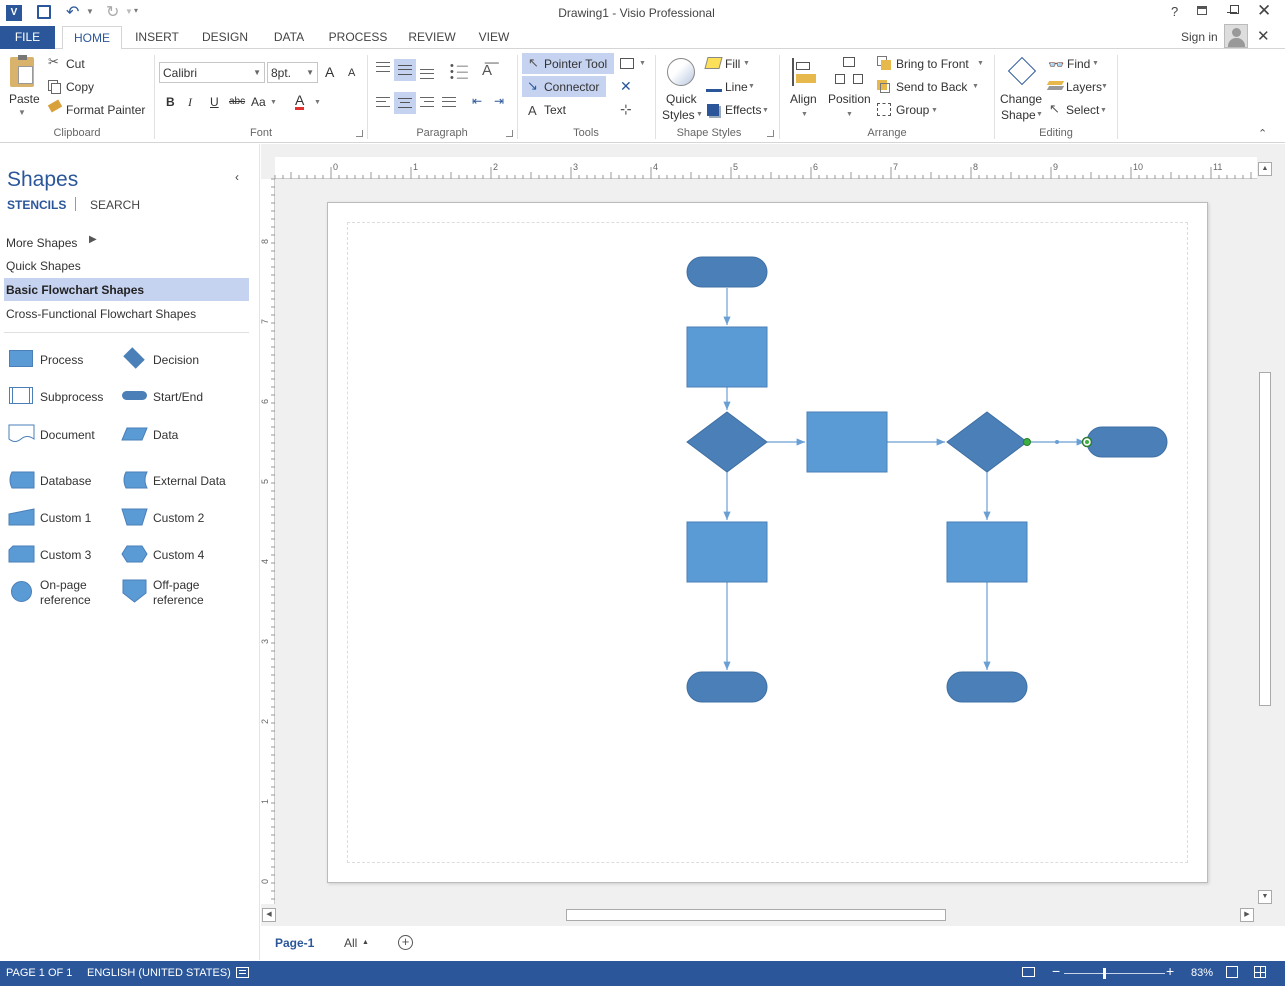 The image size is (1285, 986). I want to click on line-button: Line, so click(736, 87).